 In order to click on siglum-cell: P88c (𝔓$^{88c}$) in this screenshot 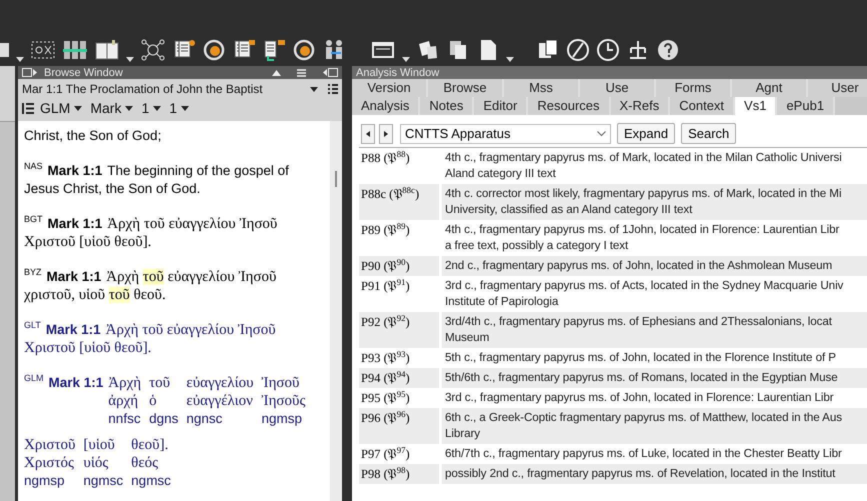, I will do `click(399, 202)`.